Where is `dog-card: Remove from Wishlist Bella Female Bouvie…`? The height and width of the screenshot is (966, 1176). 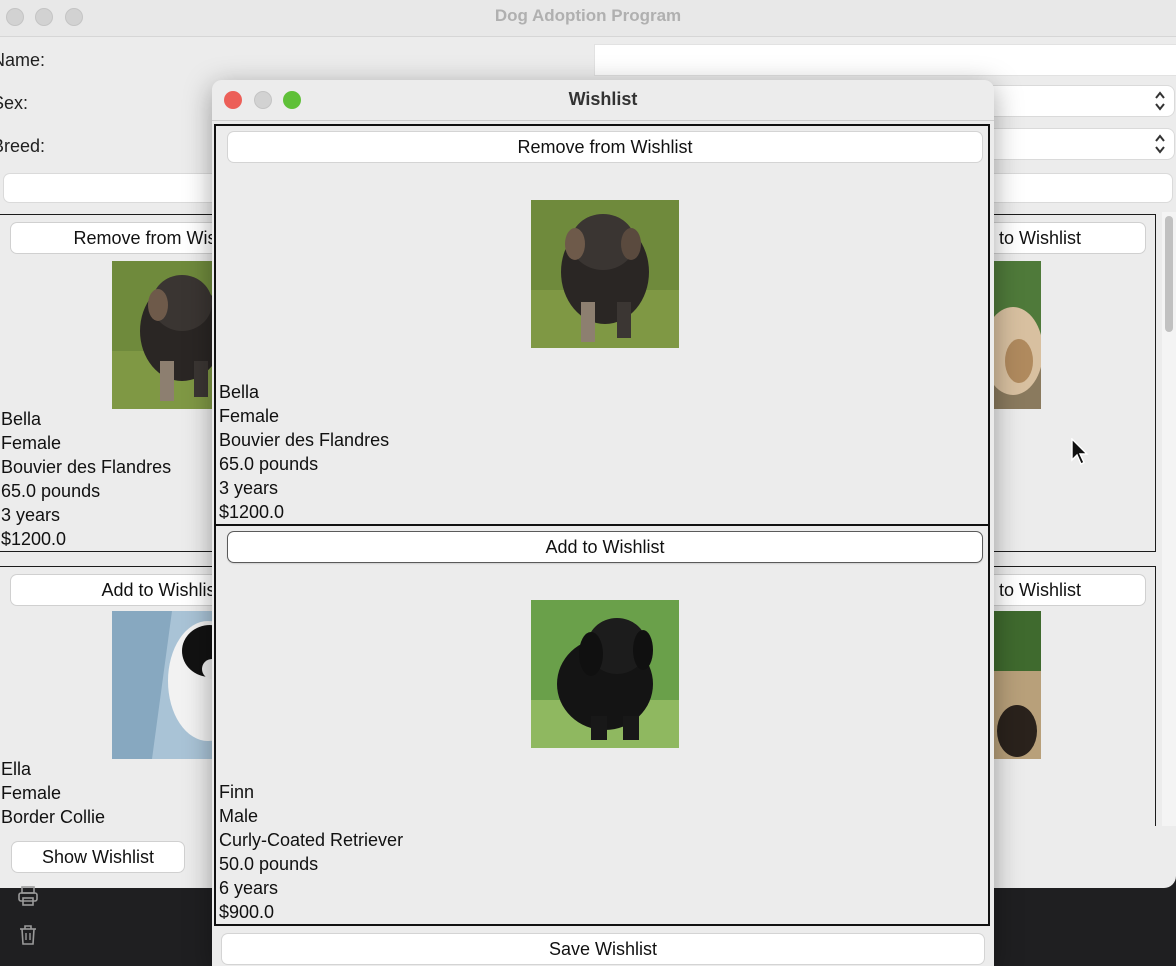
dog-card: Remove from Wishlist Bella Female Bouvie… is located at coordinates (110, 383).